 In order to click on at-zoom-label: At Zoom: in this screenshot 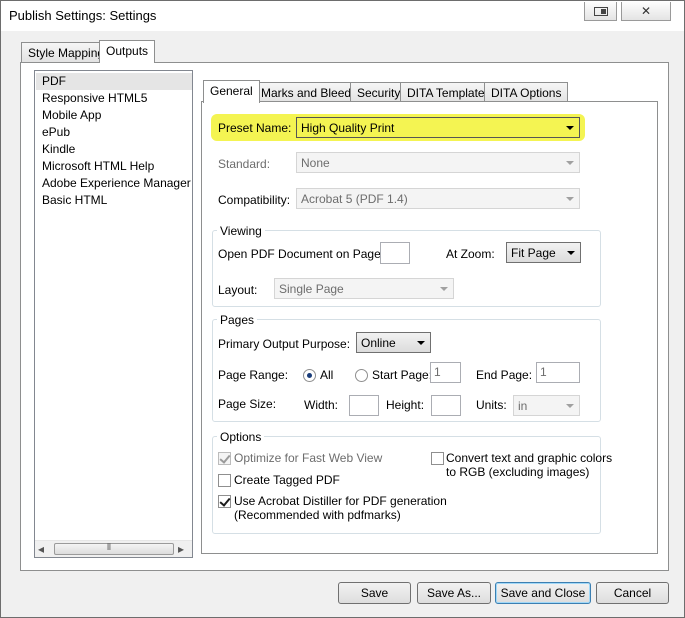, I will do `click(470, 254)`.